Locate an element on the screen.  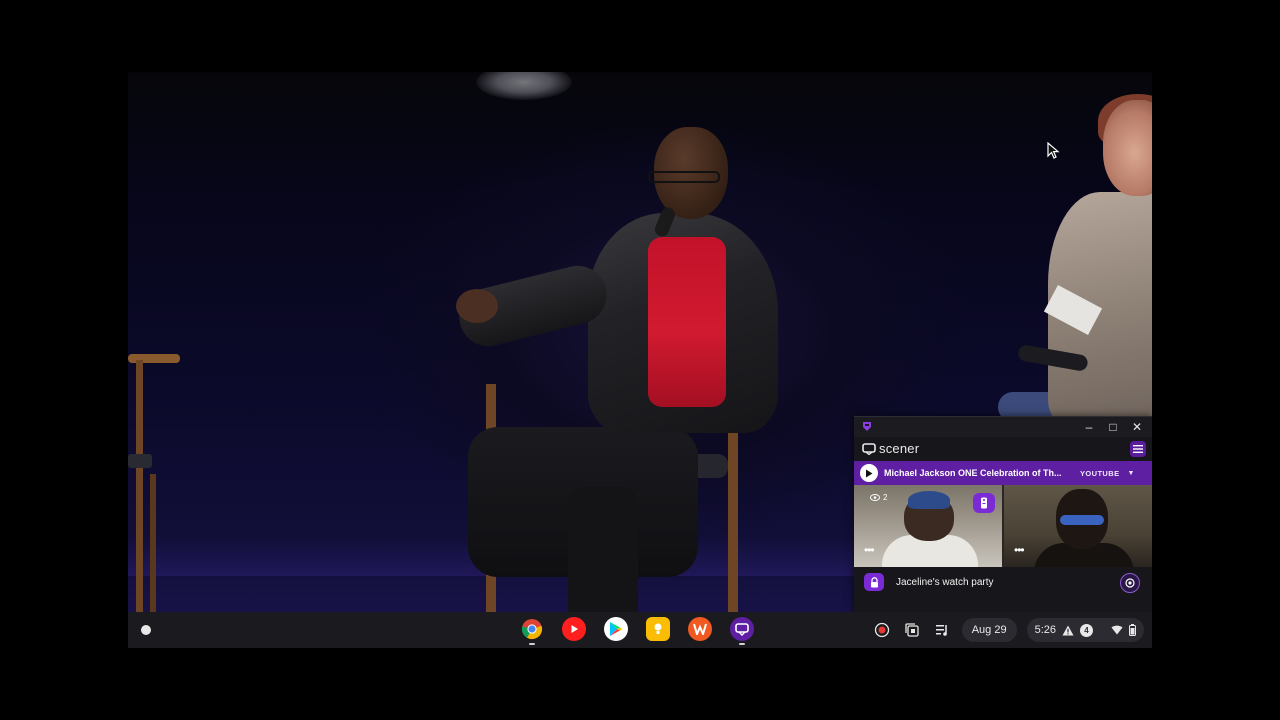
playlist-icon is located at coordinates (941, 630).